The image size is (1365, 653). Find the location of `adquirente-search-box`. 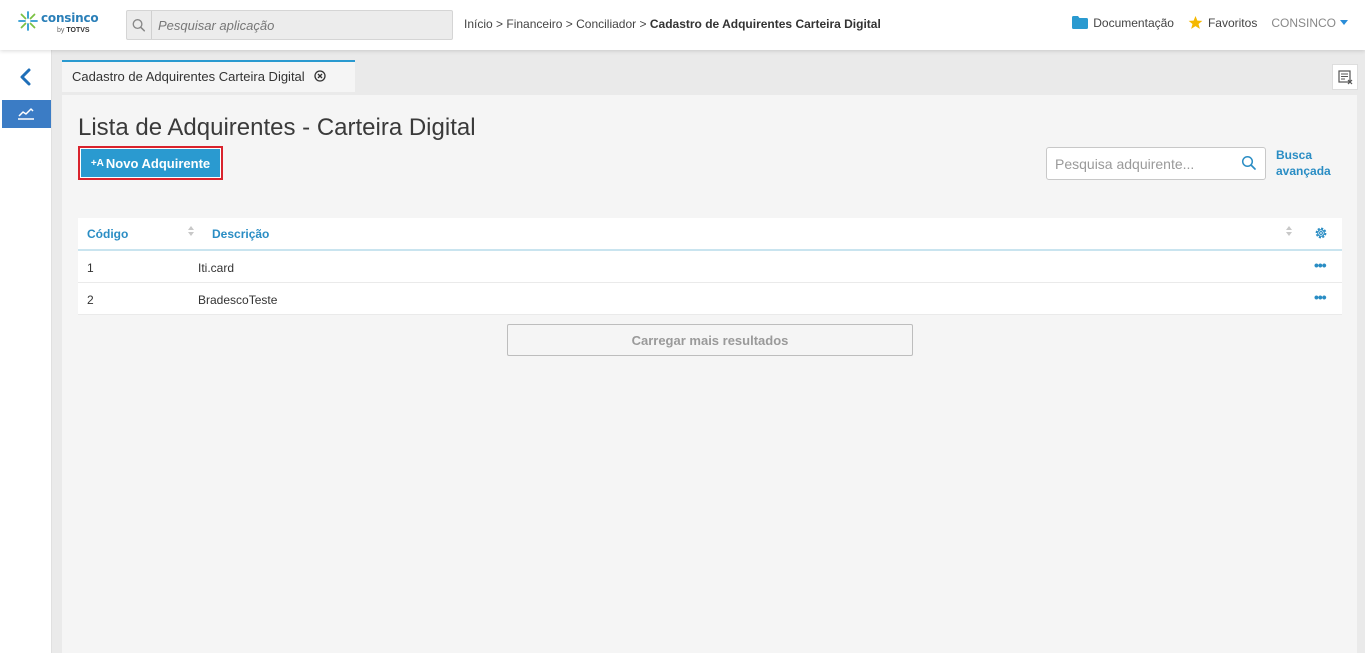

adquirente-search-box is located at coordinates (1156, 163).